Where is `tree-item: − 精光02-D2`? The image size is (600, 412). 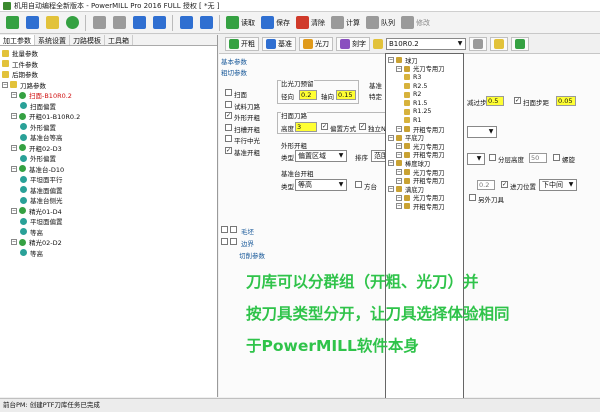 tree-item: − 精光02-D2 is located at coordinates (108, 242).